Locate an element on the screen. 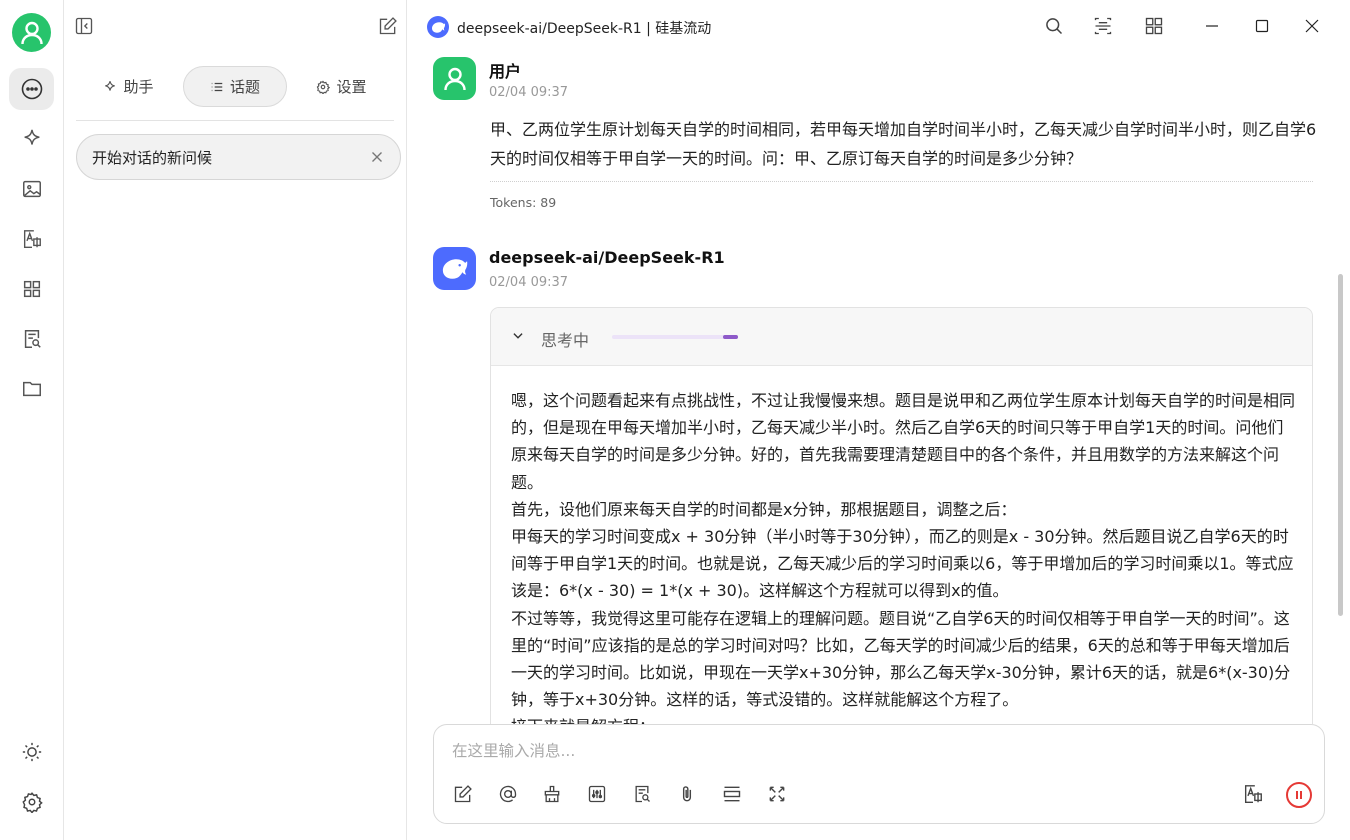 This screenshot has height=840, width=1350. pause-icon is located at coordinates (1299, 795).